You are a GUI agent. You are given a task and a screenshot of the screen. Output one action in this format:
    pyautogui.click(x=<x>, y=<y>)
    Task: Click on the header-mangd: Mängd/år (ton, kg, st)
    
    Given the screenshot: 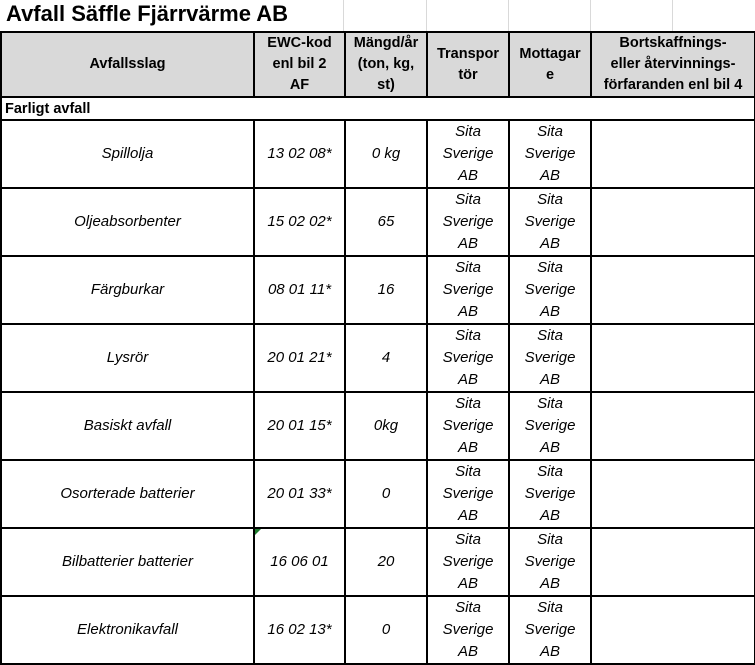 What is the action you would take?
    pyautogui.click(x=386, y=64)
    